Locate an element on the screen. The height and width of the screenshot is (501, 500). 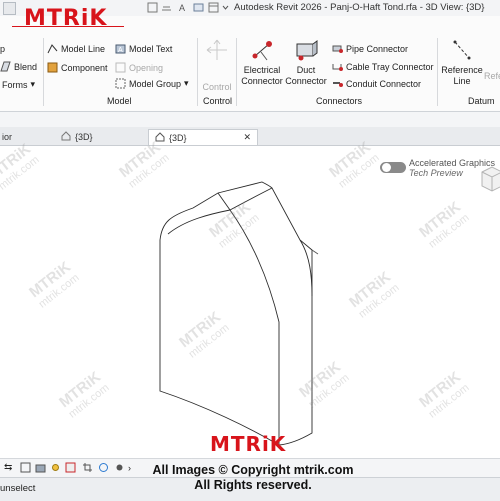
view-tab-bar: ior {3D} {3D} ✕ is located at coordinates (250, 136).